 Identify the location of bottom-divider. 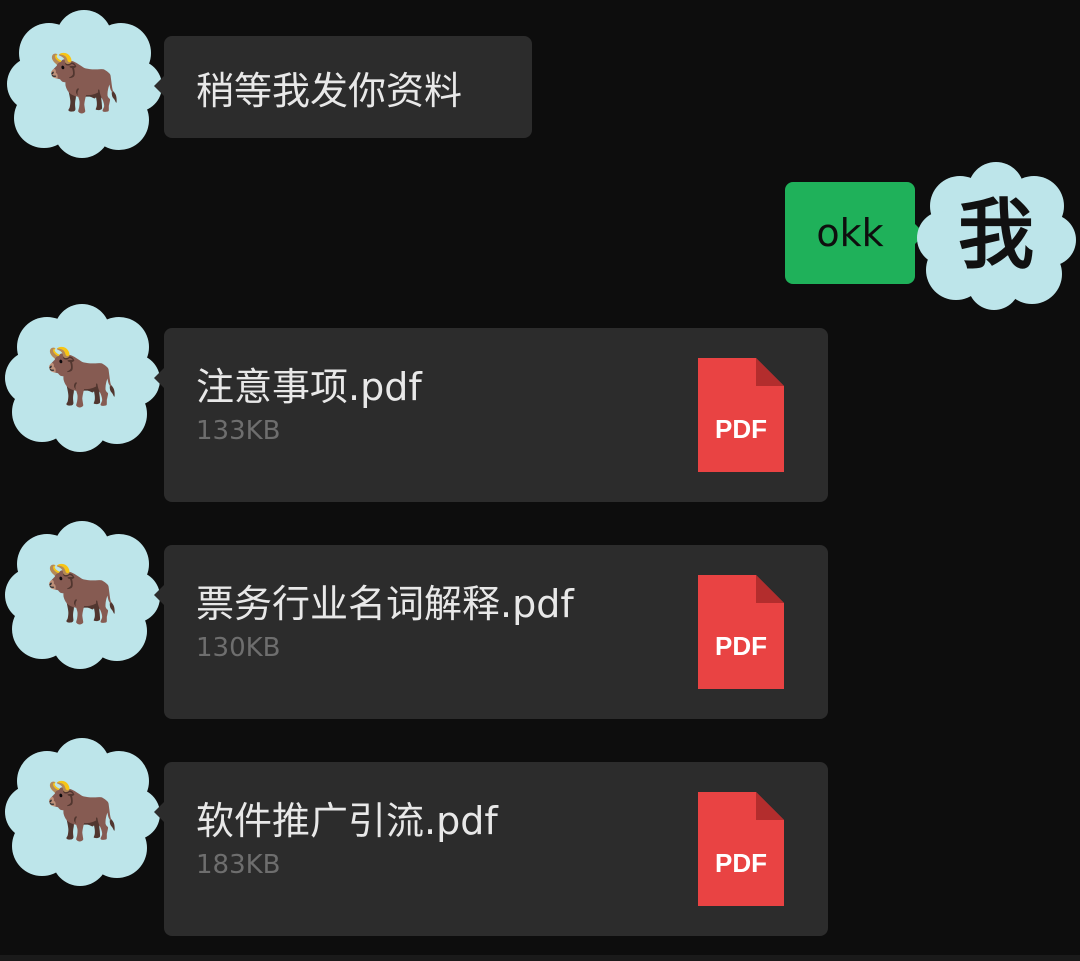
(540, 958).